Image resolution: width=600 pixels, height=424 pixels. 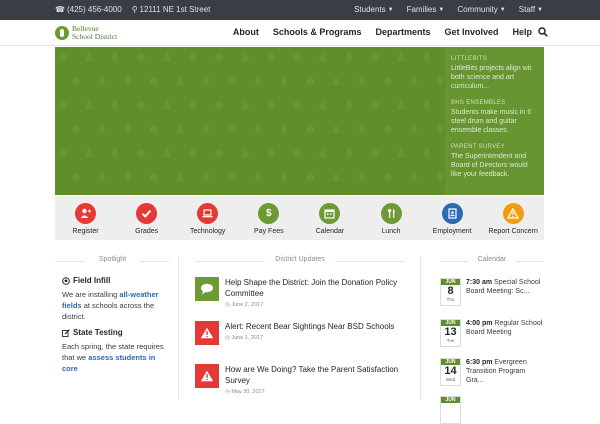 I want to click on nav-departments: Departments, so click(x=402, y=32).